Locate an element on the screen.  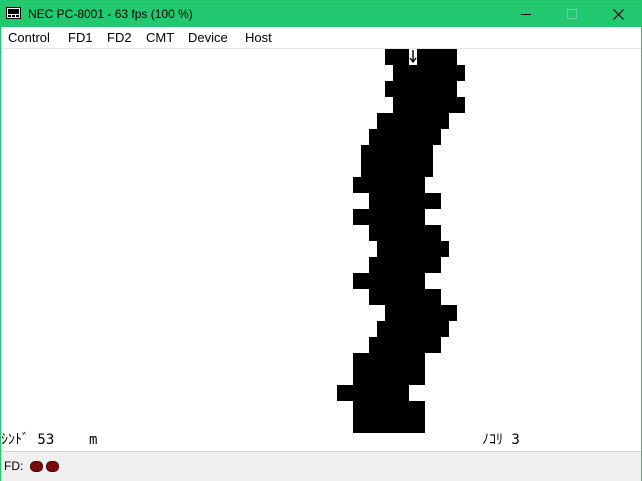
close-button is located at coordinates (618, 14).